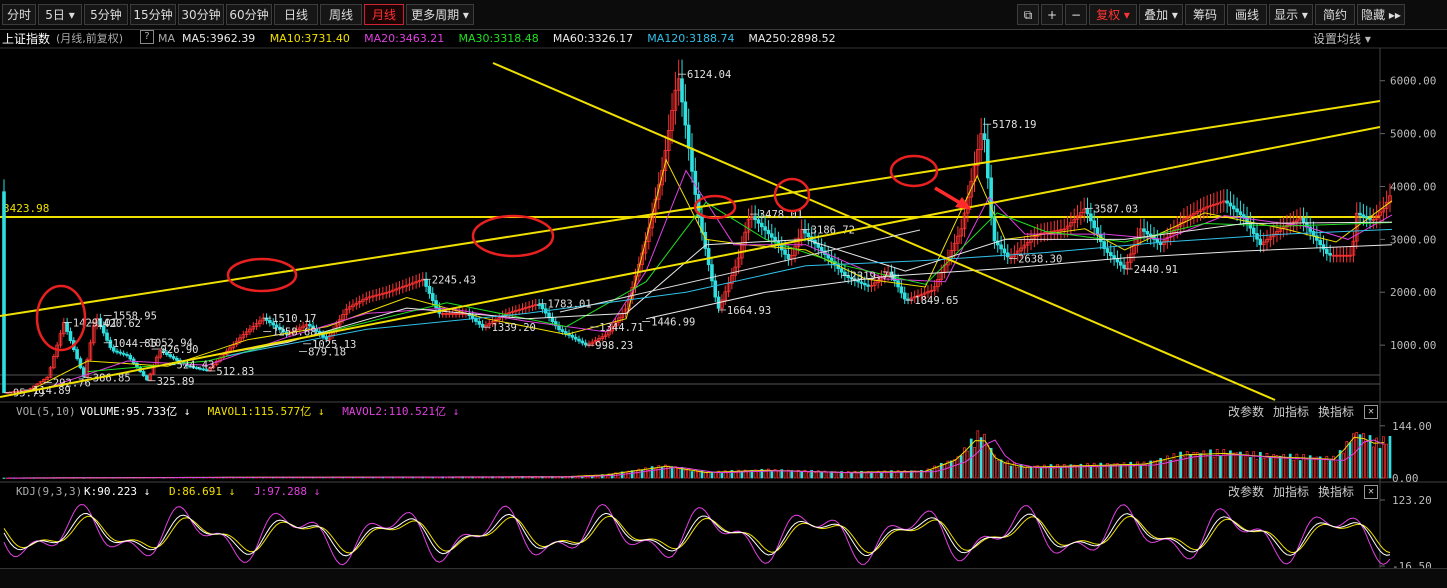 This screenshot has height=588, width=1447. Describe the element at coordinates (1246, 492) in the screenshot. I see `kdj-change-params-button: 改参数` at that location.